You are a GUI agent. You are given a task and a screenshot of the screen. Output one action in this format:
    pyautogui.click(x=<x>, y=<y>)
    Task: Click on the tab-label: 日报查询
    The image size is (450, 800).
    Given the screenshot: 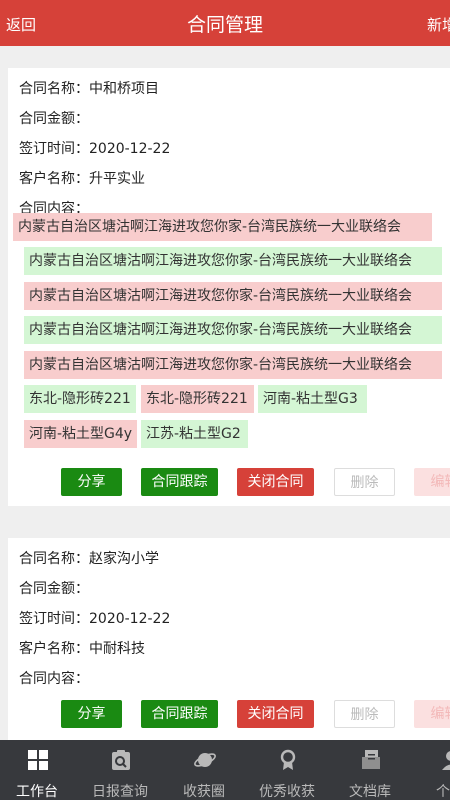 What is the action you would take?
    pyautogui.click(x=120, y=792)
    